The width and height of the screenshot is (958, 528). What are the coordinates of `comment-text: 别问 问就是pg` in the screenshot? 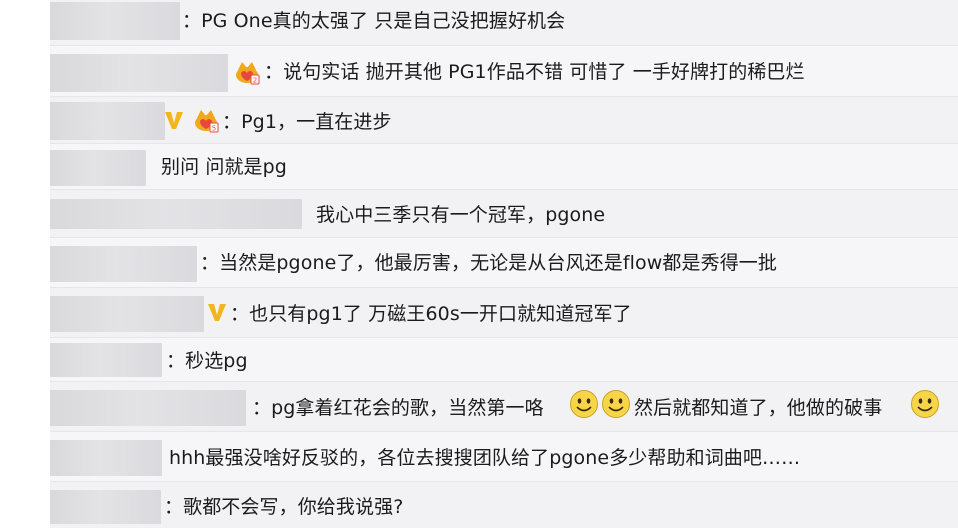 It's located at (224, 167).